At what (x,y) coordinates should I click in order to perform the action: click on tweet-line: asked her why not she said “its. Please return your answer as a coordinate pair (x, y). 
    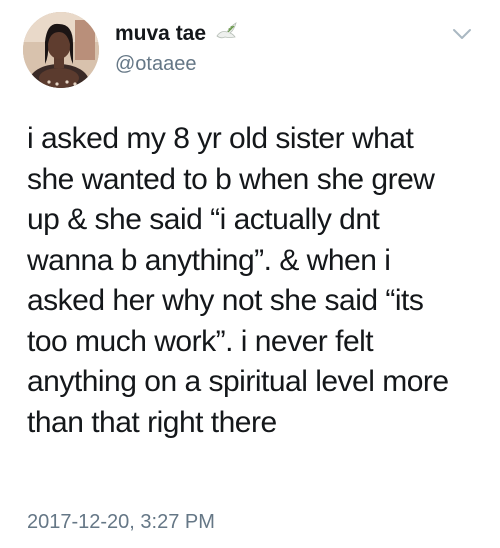
    Looking at the image, I should click on (225, 300).